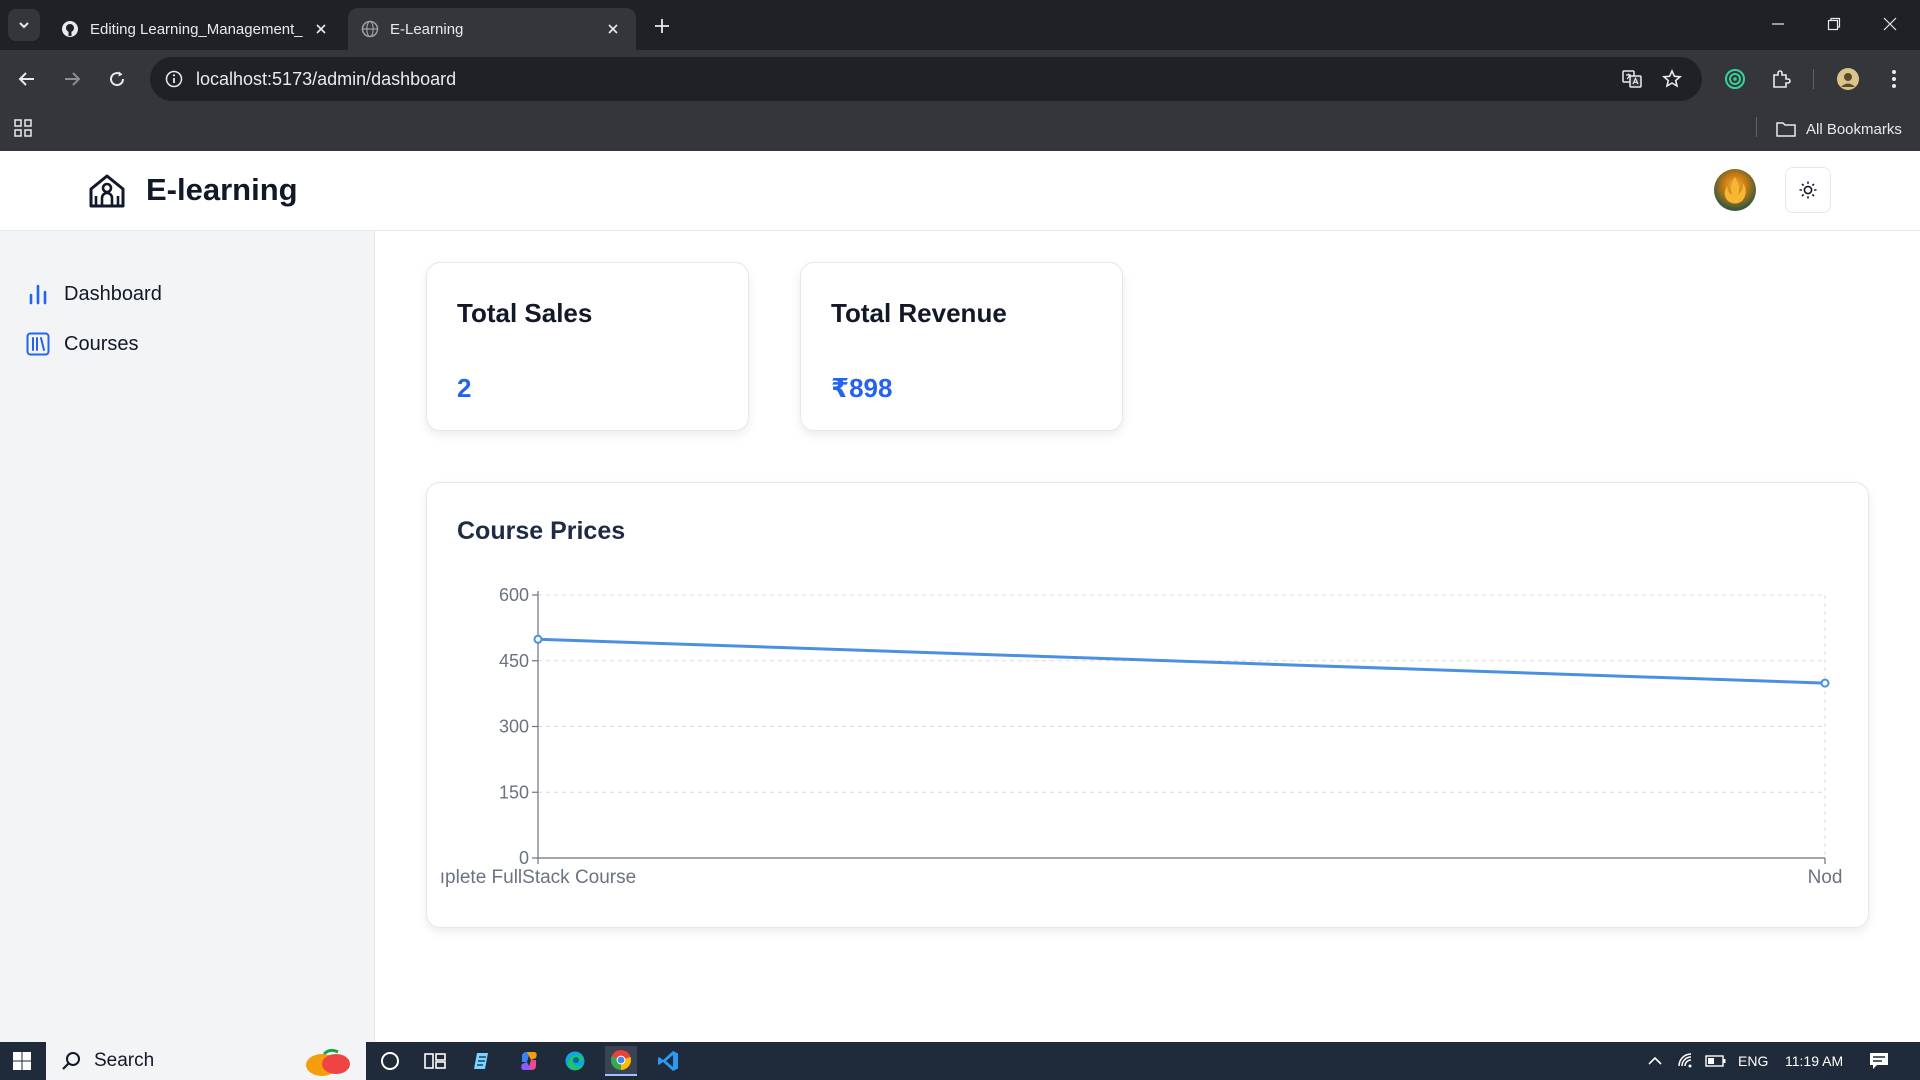 The width and height of the screenshot is (1920, 1080). Describe the element at coordinates (1735, 190) in the screenshot. I see `user-avatar` at that location.